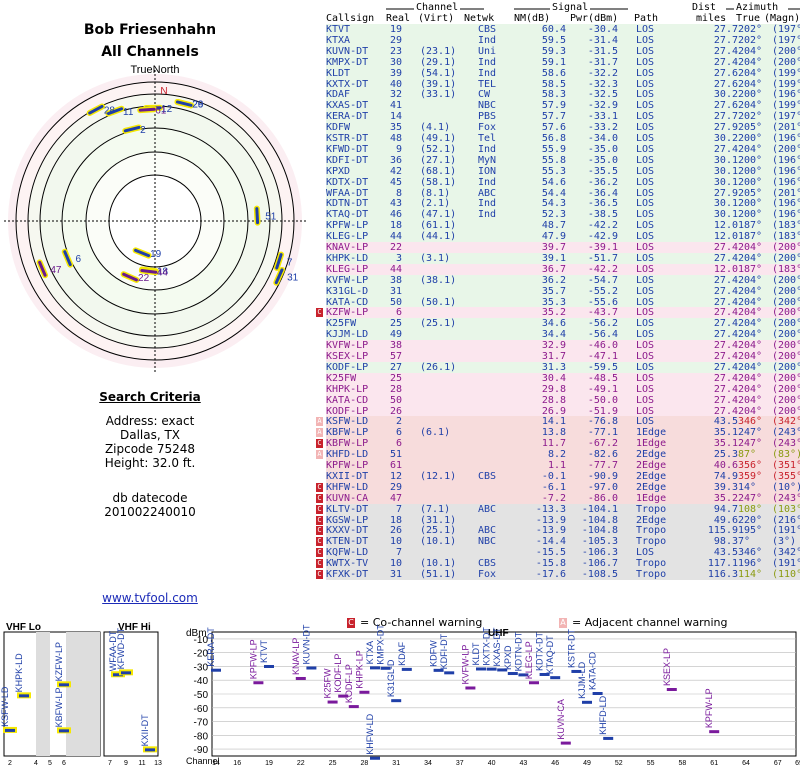  Describe the element at coordinates (602, 324) in the screenshot. I see `cell-pwr: -56.2` at that location.